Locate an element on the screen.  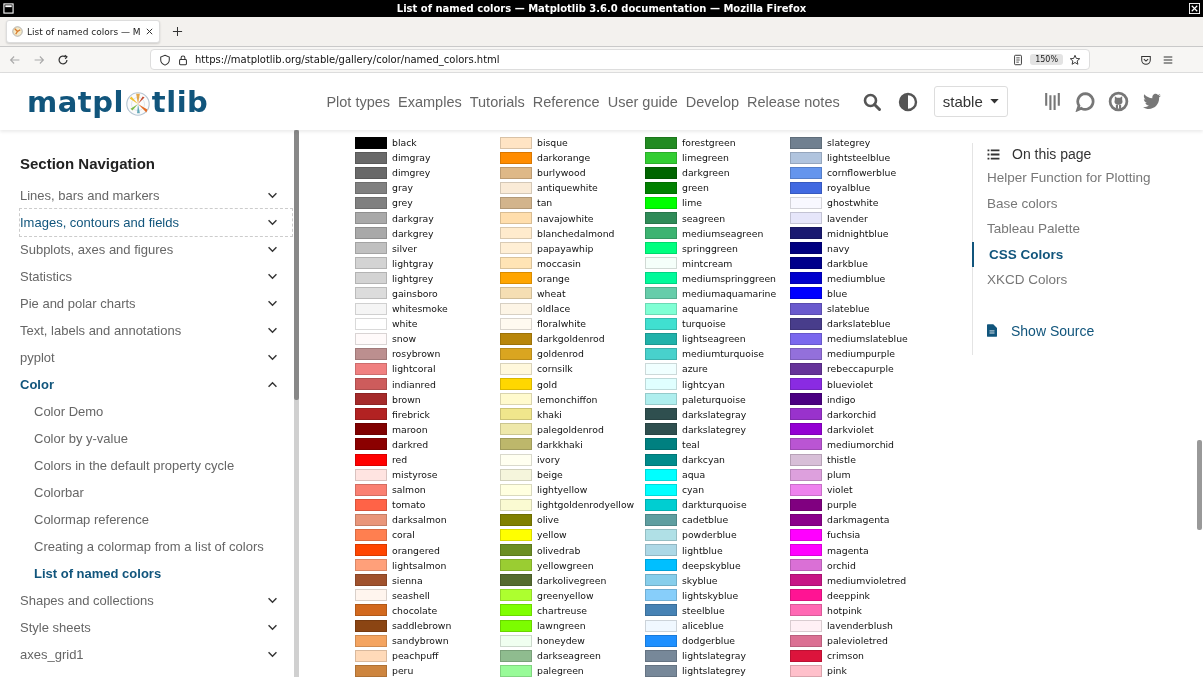
nav-page-link: Creating a colormap from a list of colors is located at coordinates (161, 546).